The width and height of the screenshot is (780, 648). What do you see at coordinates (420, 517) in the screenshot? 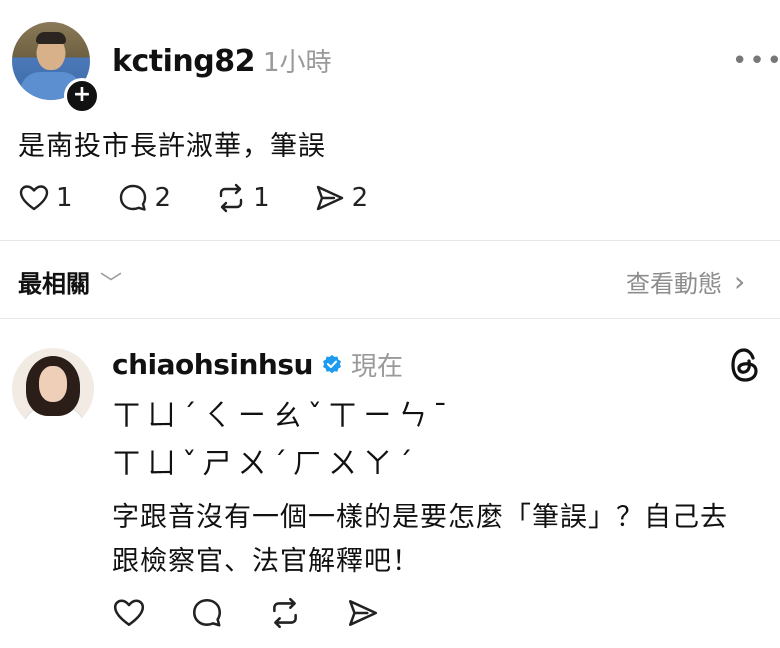
I see `post-body-line: 字跟音沒有一個一樣的是要怎麼「筆誤」？自己去` at bounding box center [420, 517].